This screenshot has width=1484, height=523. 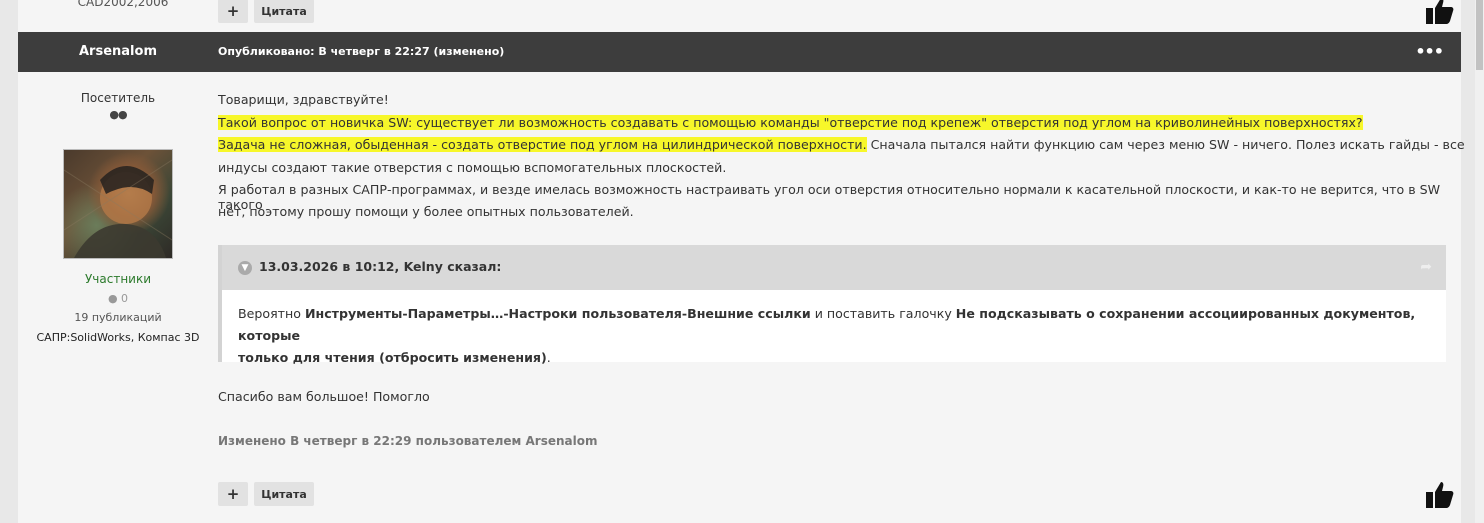 What do you see at coordinates (118, 98) in the screenshot?
I see `author-role: Посетитель` at bounding box center [118, 98].